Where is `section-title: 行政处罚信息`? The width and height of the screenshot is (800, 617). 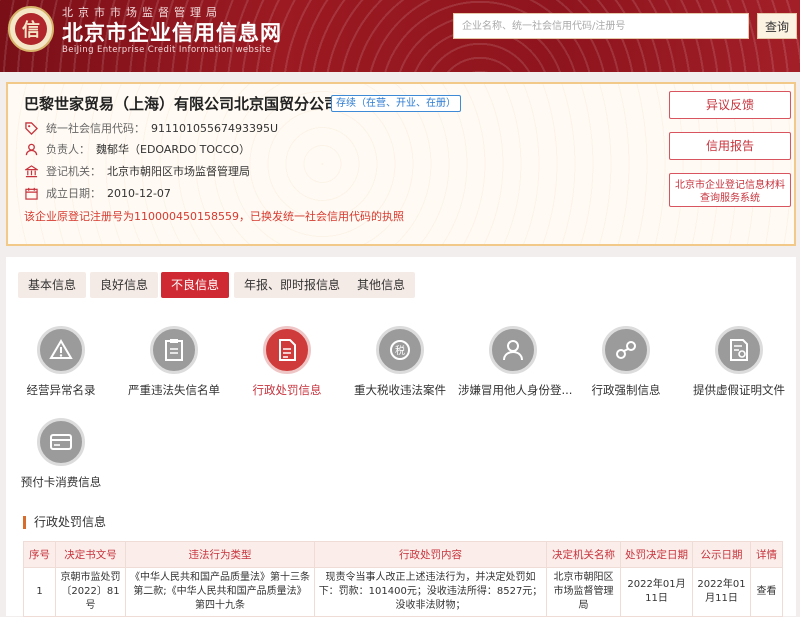
section-title: 行政处罚信息 is located at coordinates (64, 522).